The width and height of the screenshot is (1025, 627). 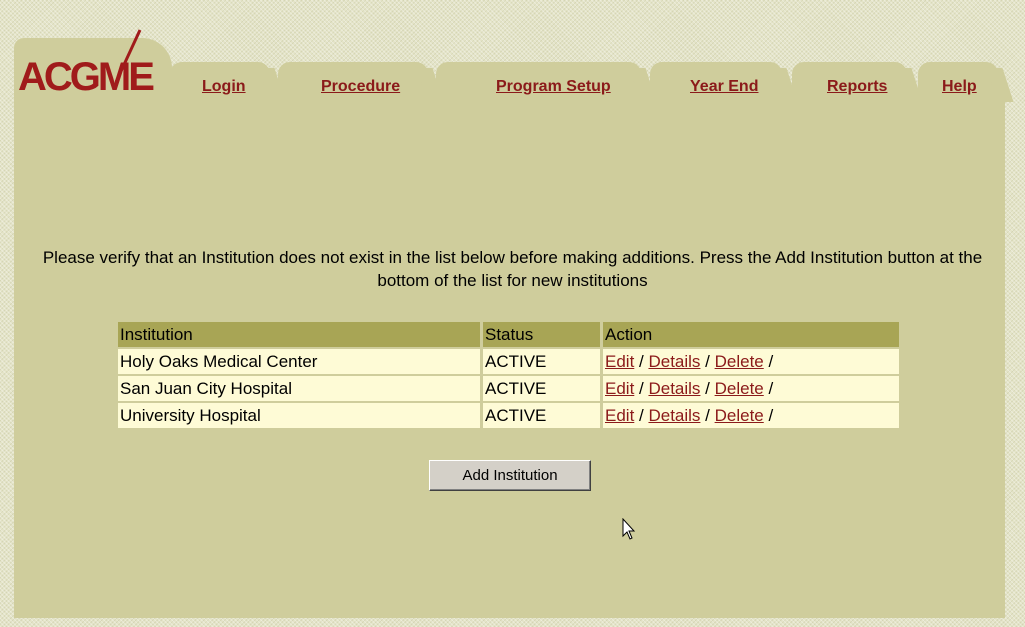 I want to click on logo-text: ACGME, so click(x=86, y=77).